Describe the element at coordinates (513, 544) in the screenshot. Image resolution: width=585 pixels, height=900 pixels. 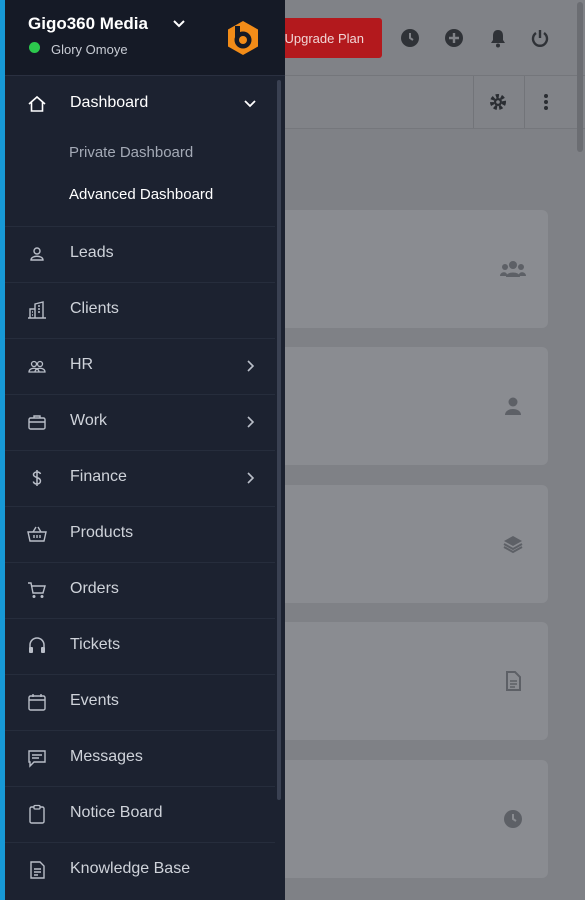
I see `layers-icon` at that location.